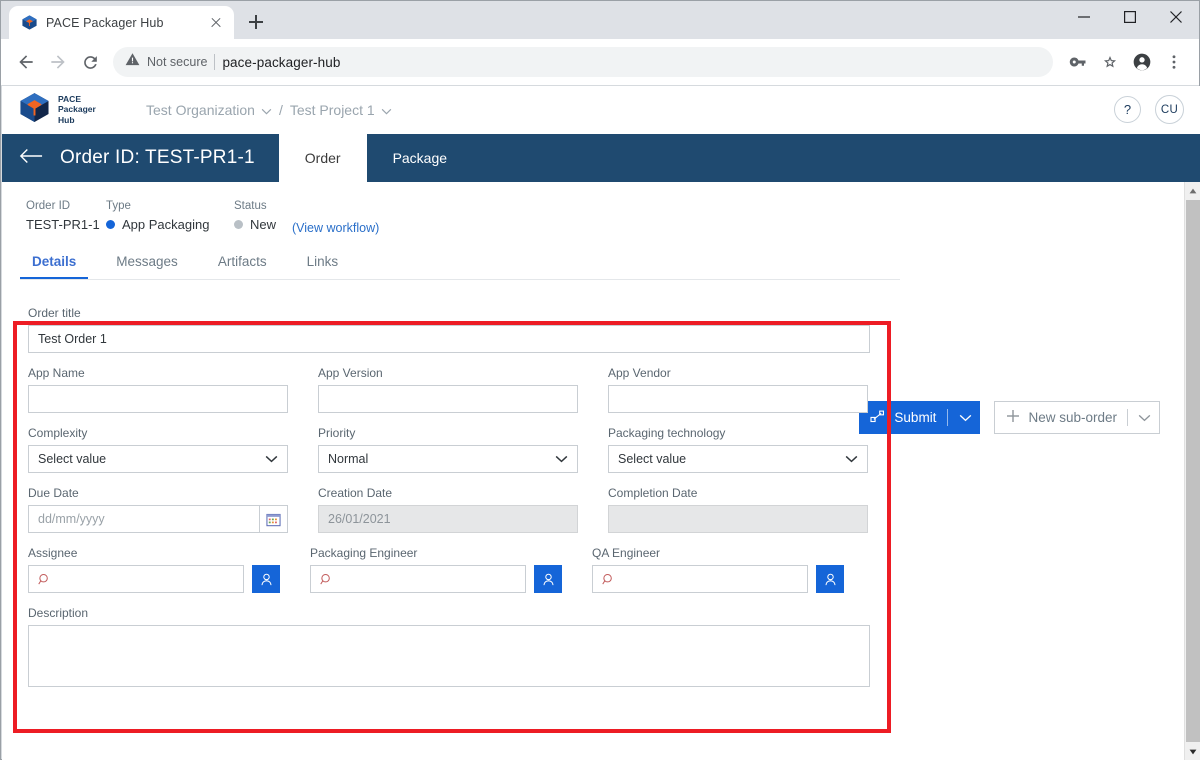  What do you see at coordinates (72, 459) in the screenshot?
I see `complexity-value: Select value` at bounding box center [72, 459].